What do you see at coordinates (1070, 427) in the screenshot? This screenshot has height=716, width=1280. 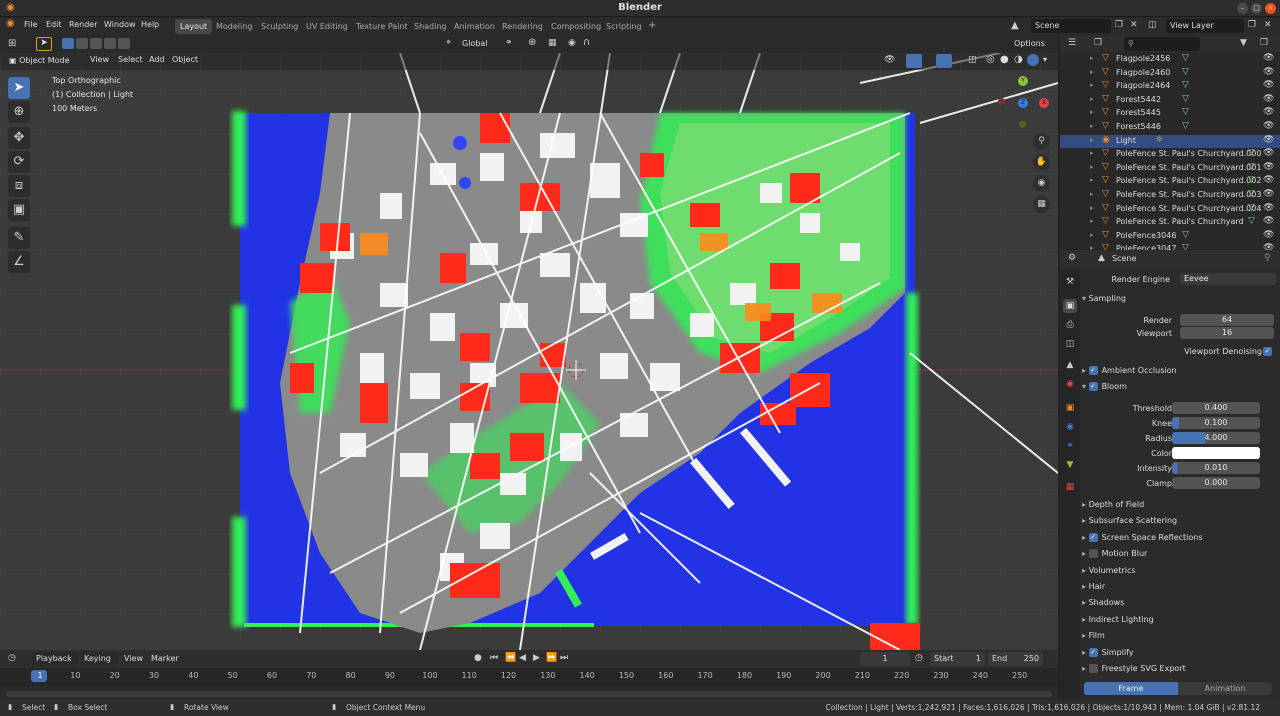 I see `physics-tab-icon: ◉` at bounding box center [1070, 427].